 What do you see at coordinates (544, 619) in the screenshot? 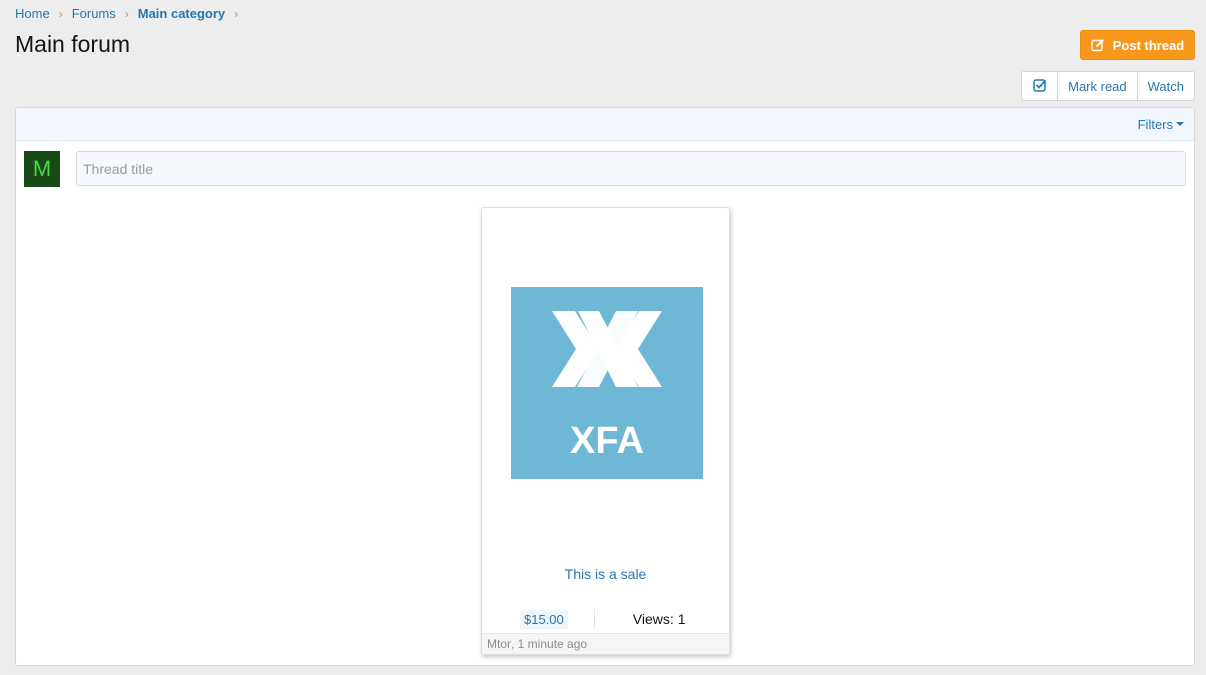
I see `price-tag: $15.00` at bounding box center [544, 619].